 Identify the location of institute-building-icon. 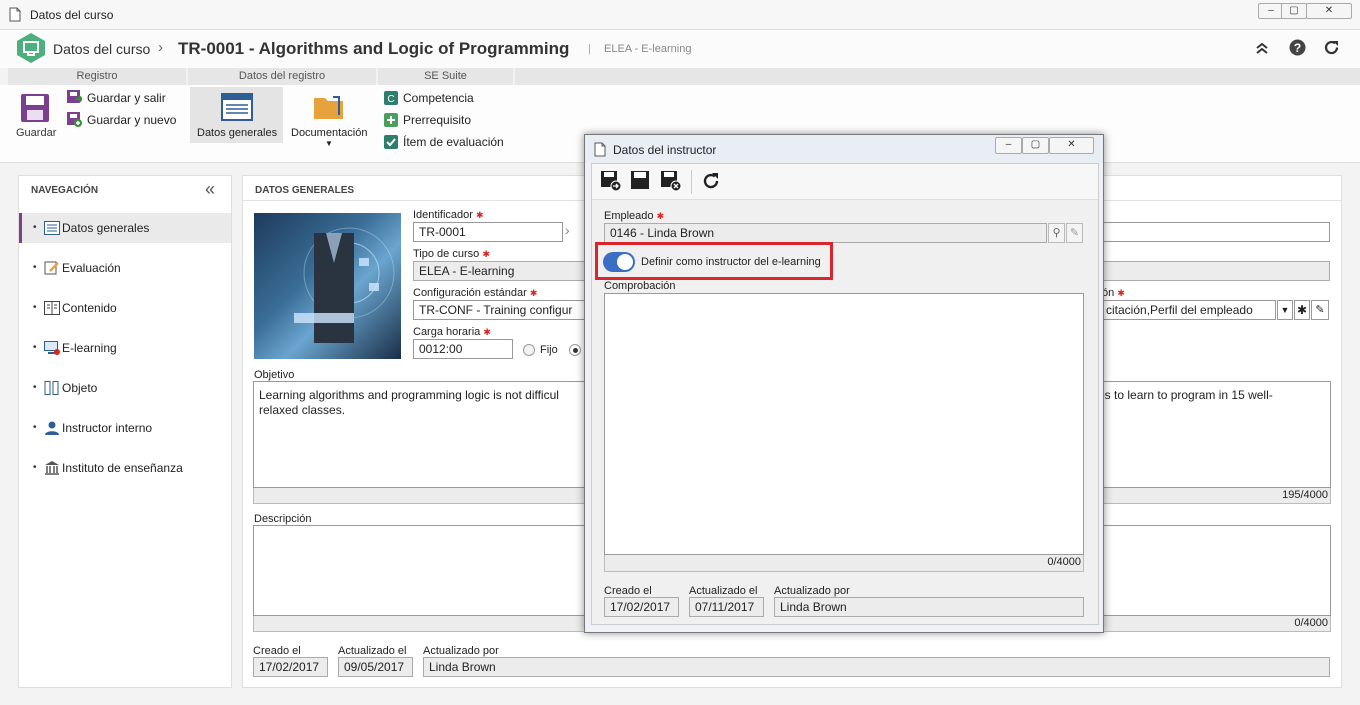
(52, 468).